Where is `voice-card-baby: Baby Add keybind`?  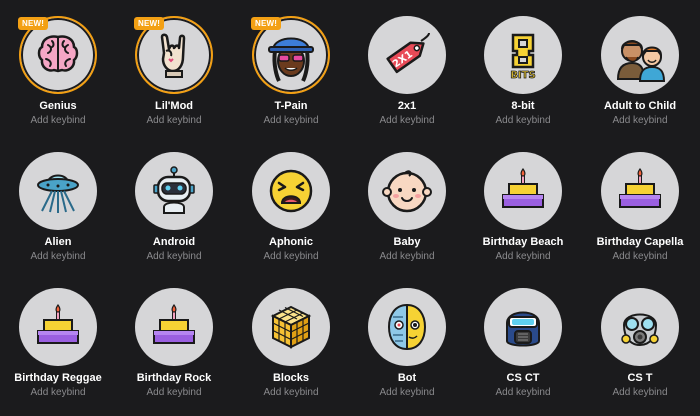 voice-card-baby: Baby Add keybind is located at coordinates (407, 215).